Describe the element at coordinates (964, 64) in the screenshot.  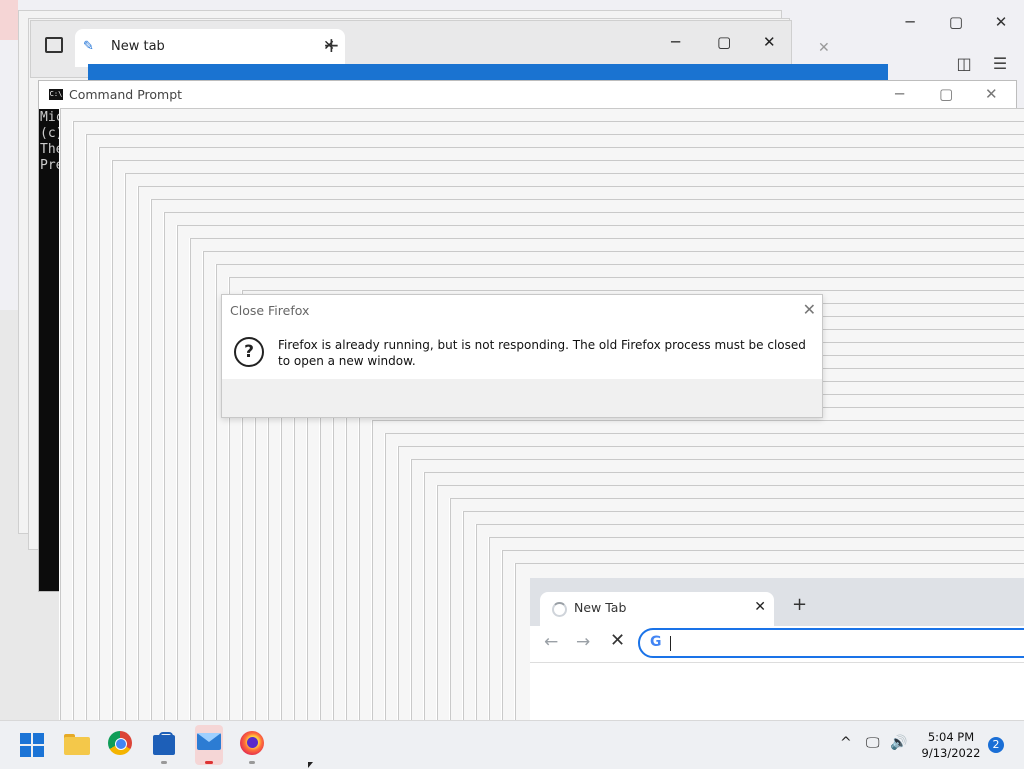
I see `pocket-icon: ◫` at that location.